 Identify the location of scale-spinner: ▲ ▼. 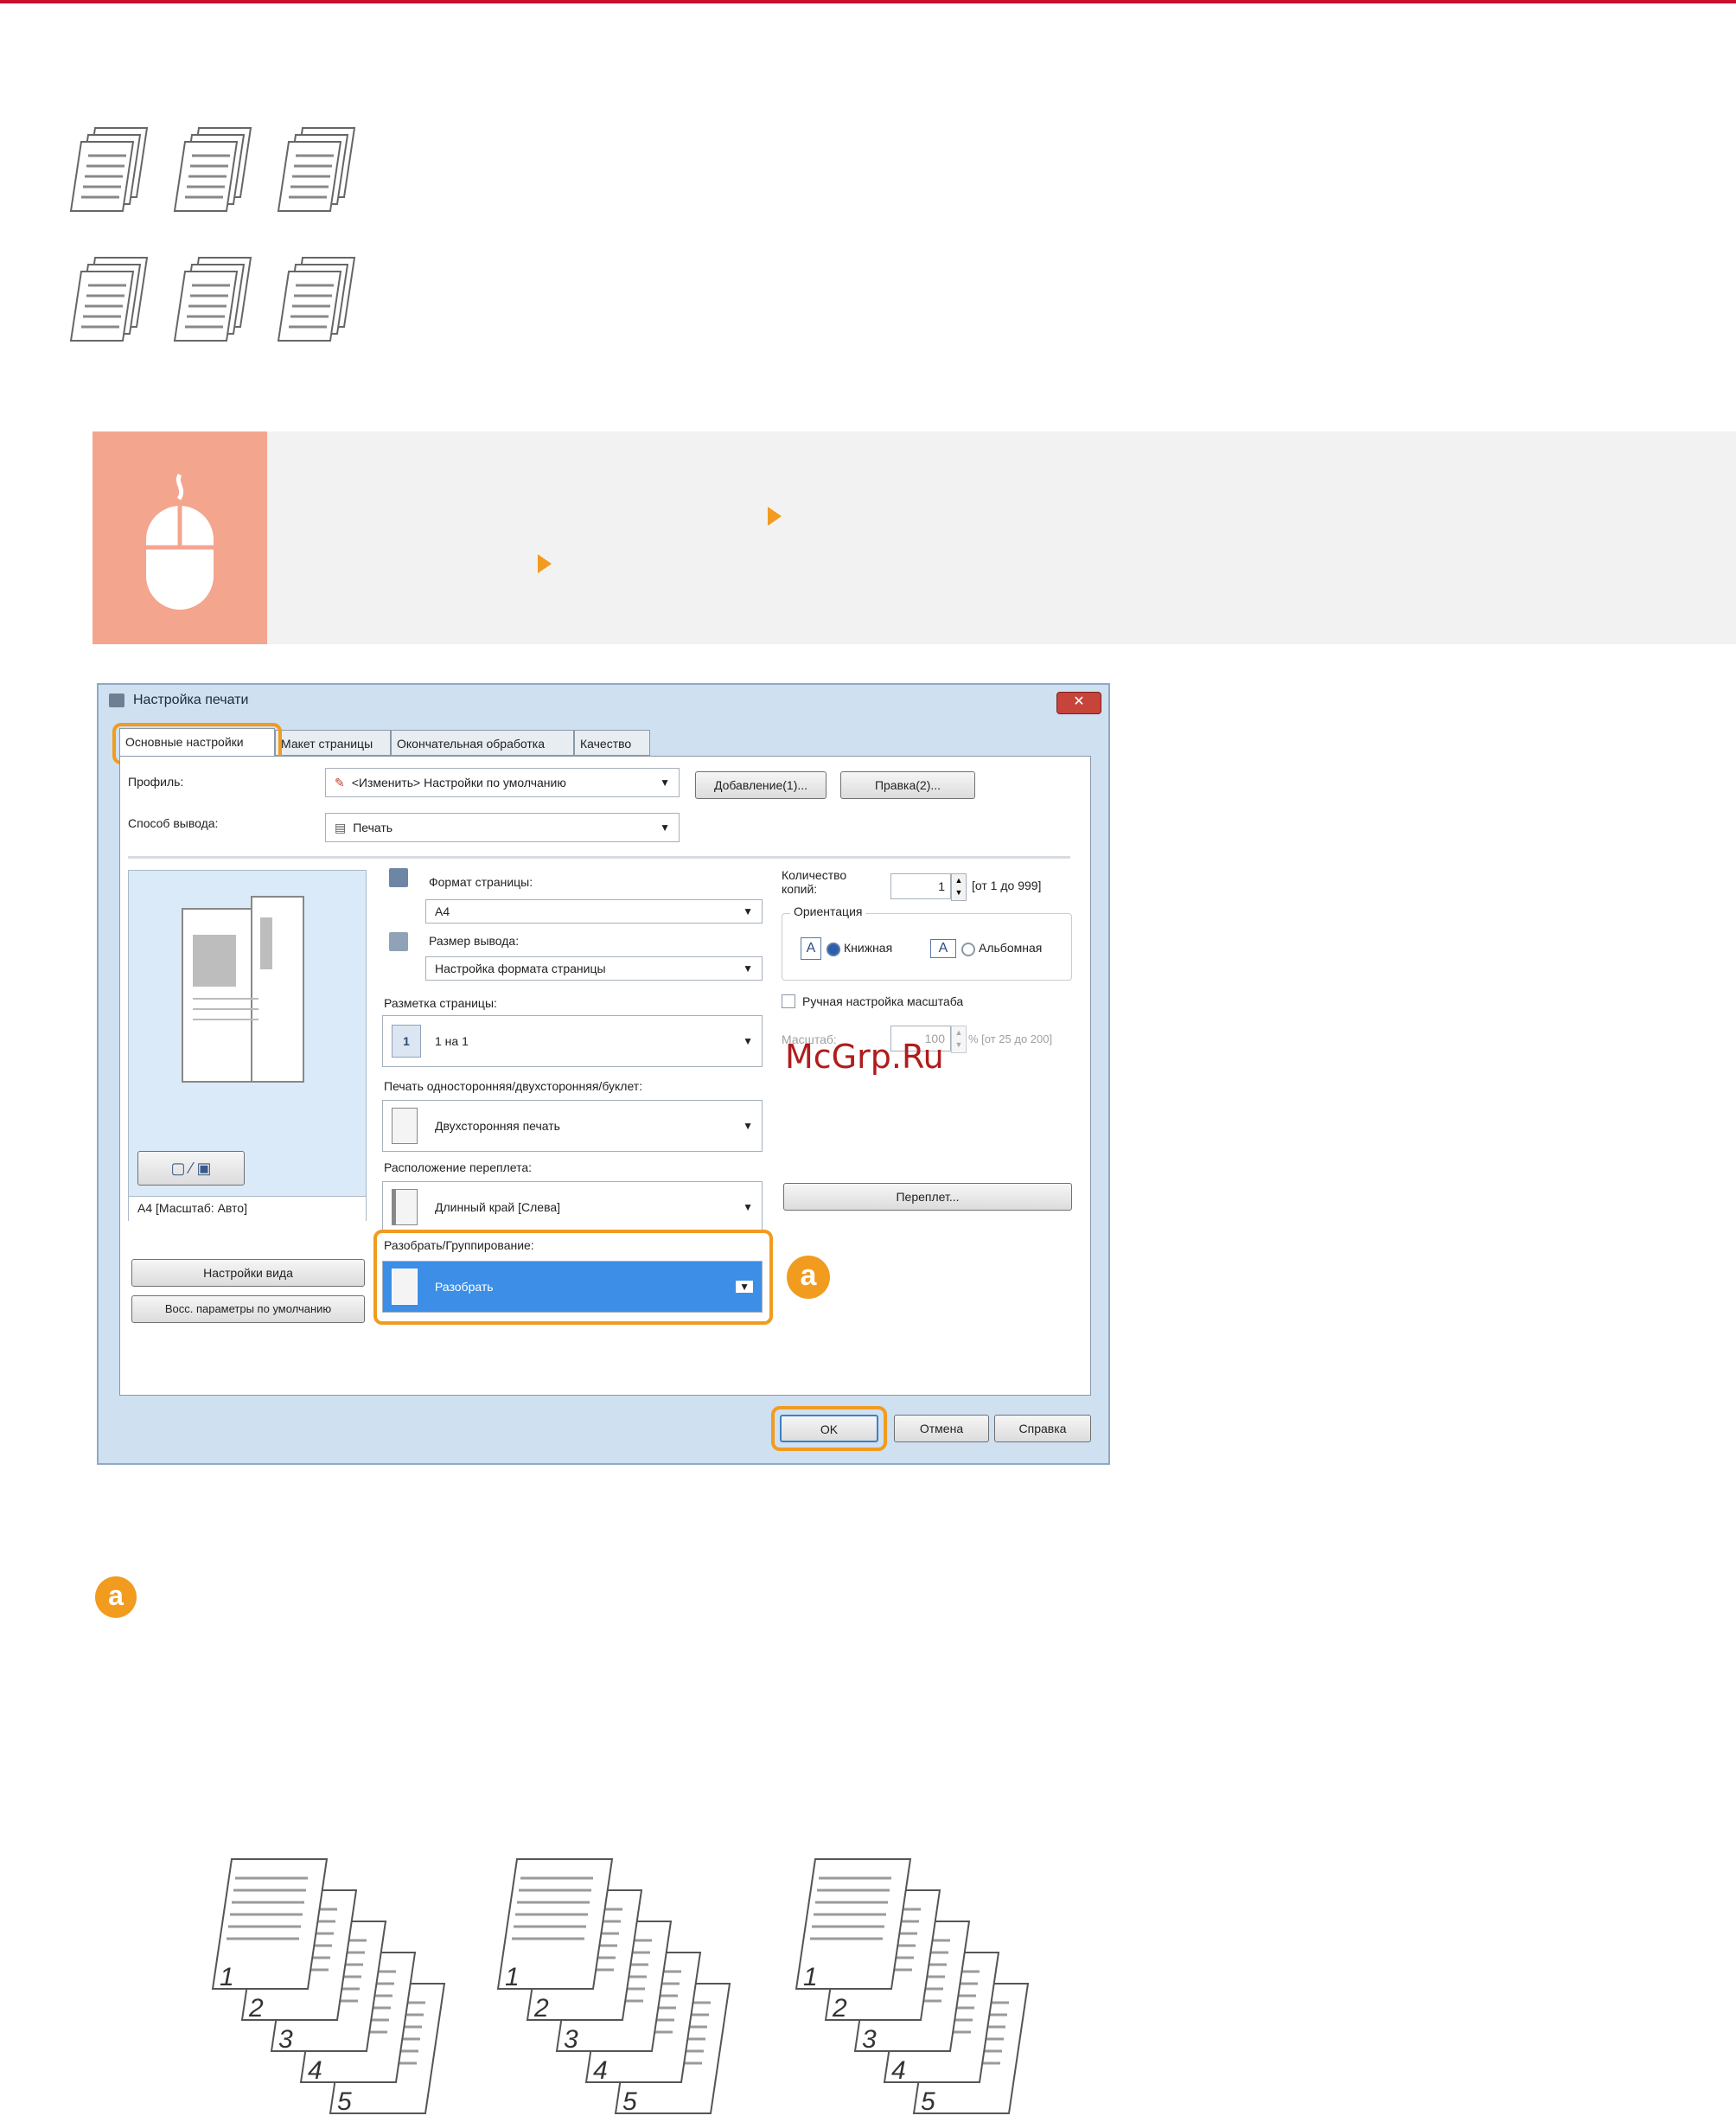
(959, 1039).